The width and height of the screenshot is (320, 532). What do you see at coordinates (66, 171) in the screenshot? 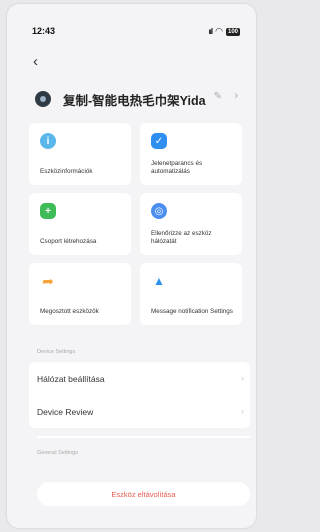
I see `card-label: Eszközinformációk` at bounding box center [66, 171].